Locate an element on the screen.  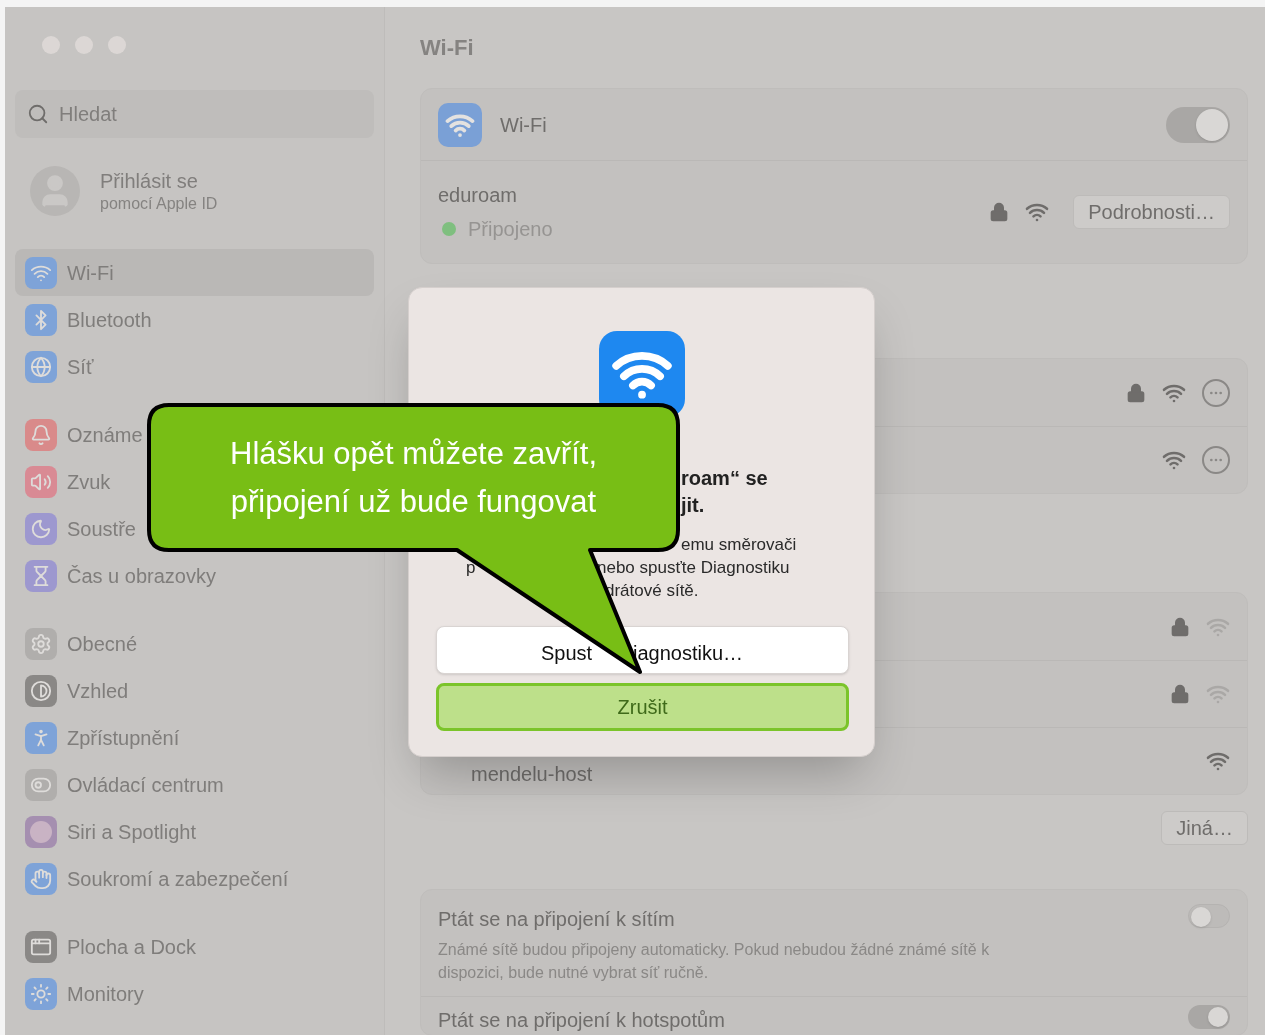
network-name: eduroam is located at coordinates (478, 195).